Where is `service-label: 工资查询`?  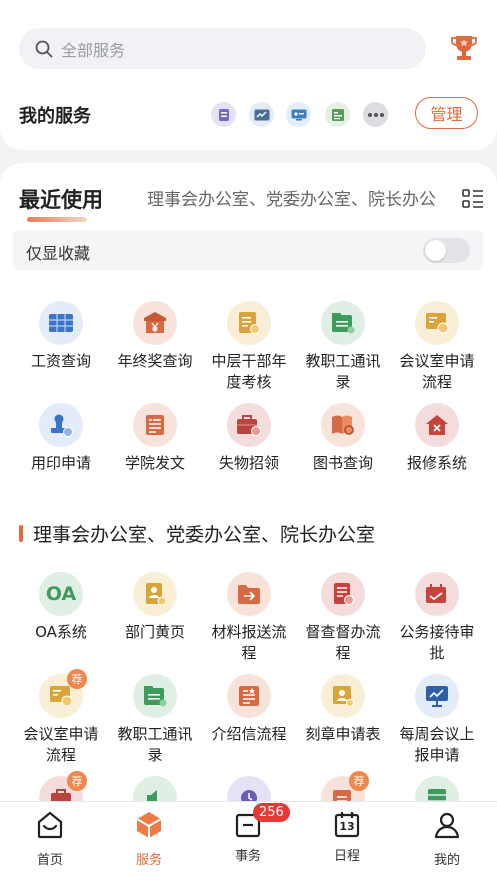
service-label: 工资查询 is located at coordinates (60, 361).